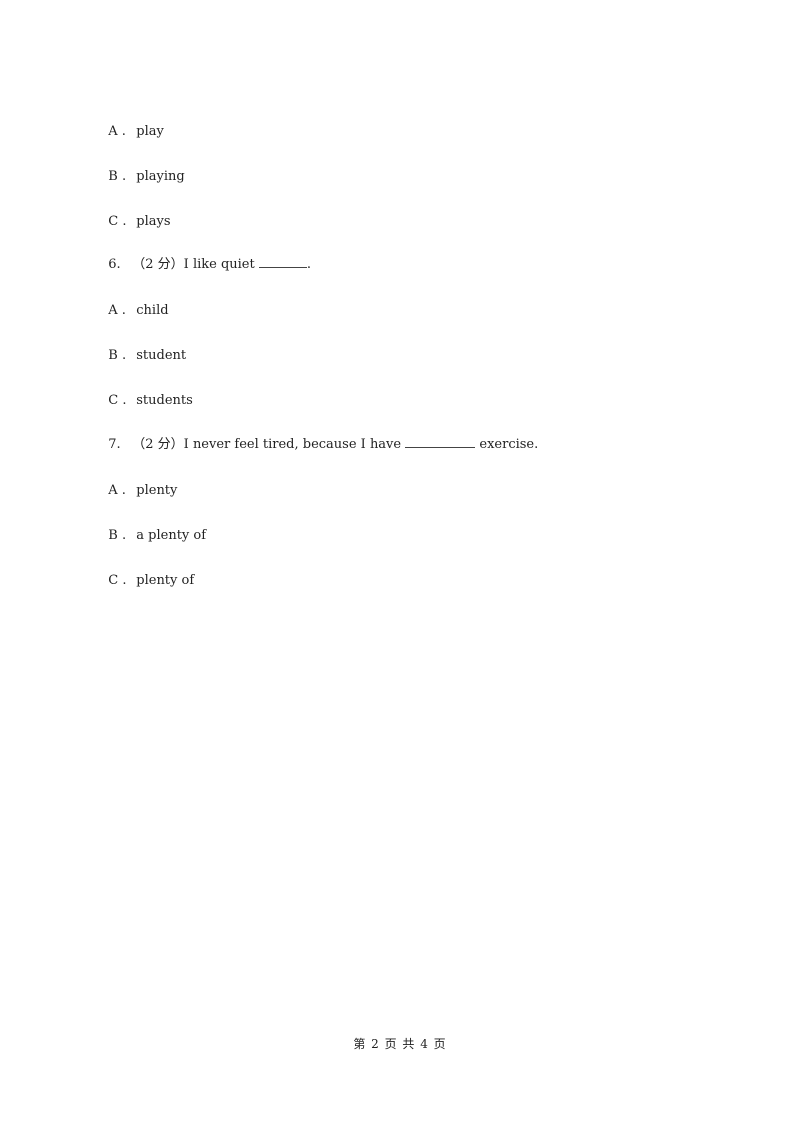  What do you see at coordinates (152, 310) in the screenshot?
I see `option-text: child` at bounding box center [152, 310].